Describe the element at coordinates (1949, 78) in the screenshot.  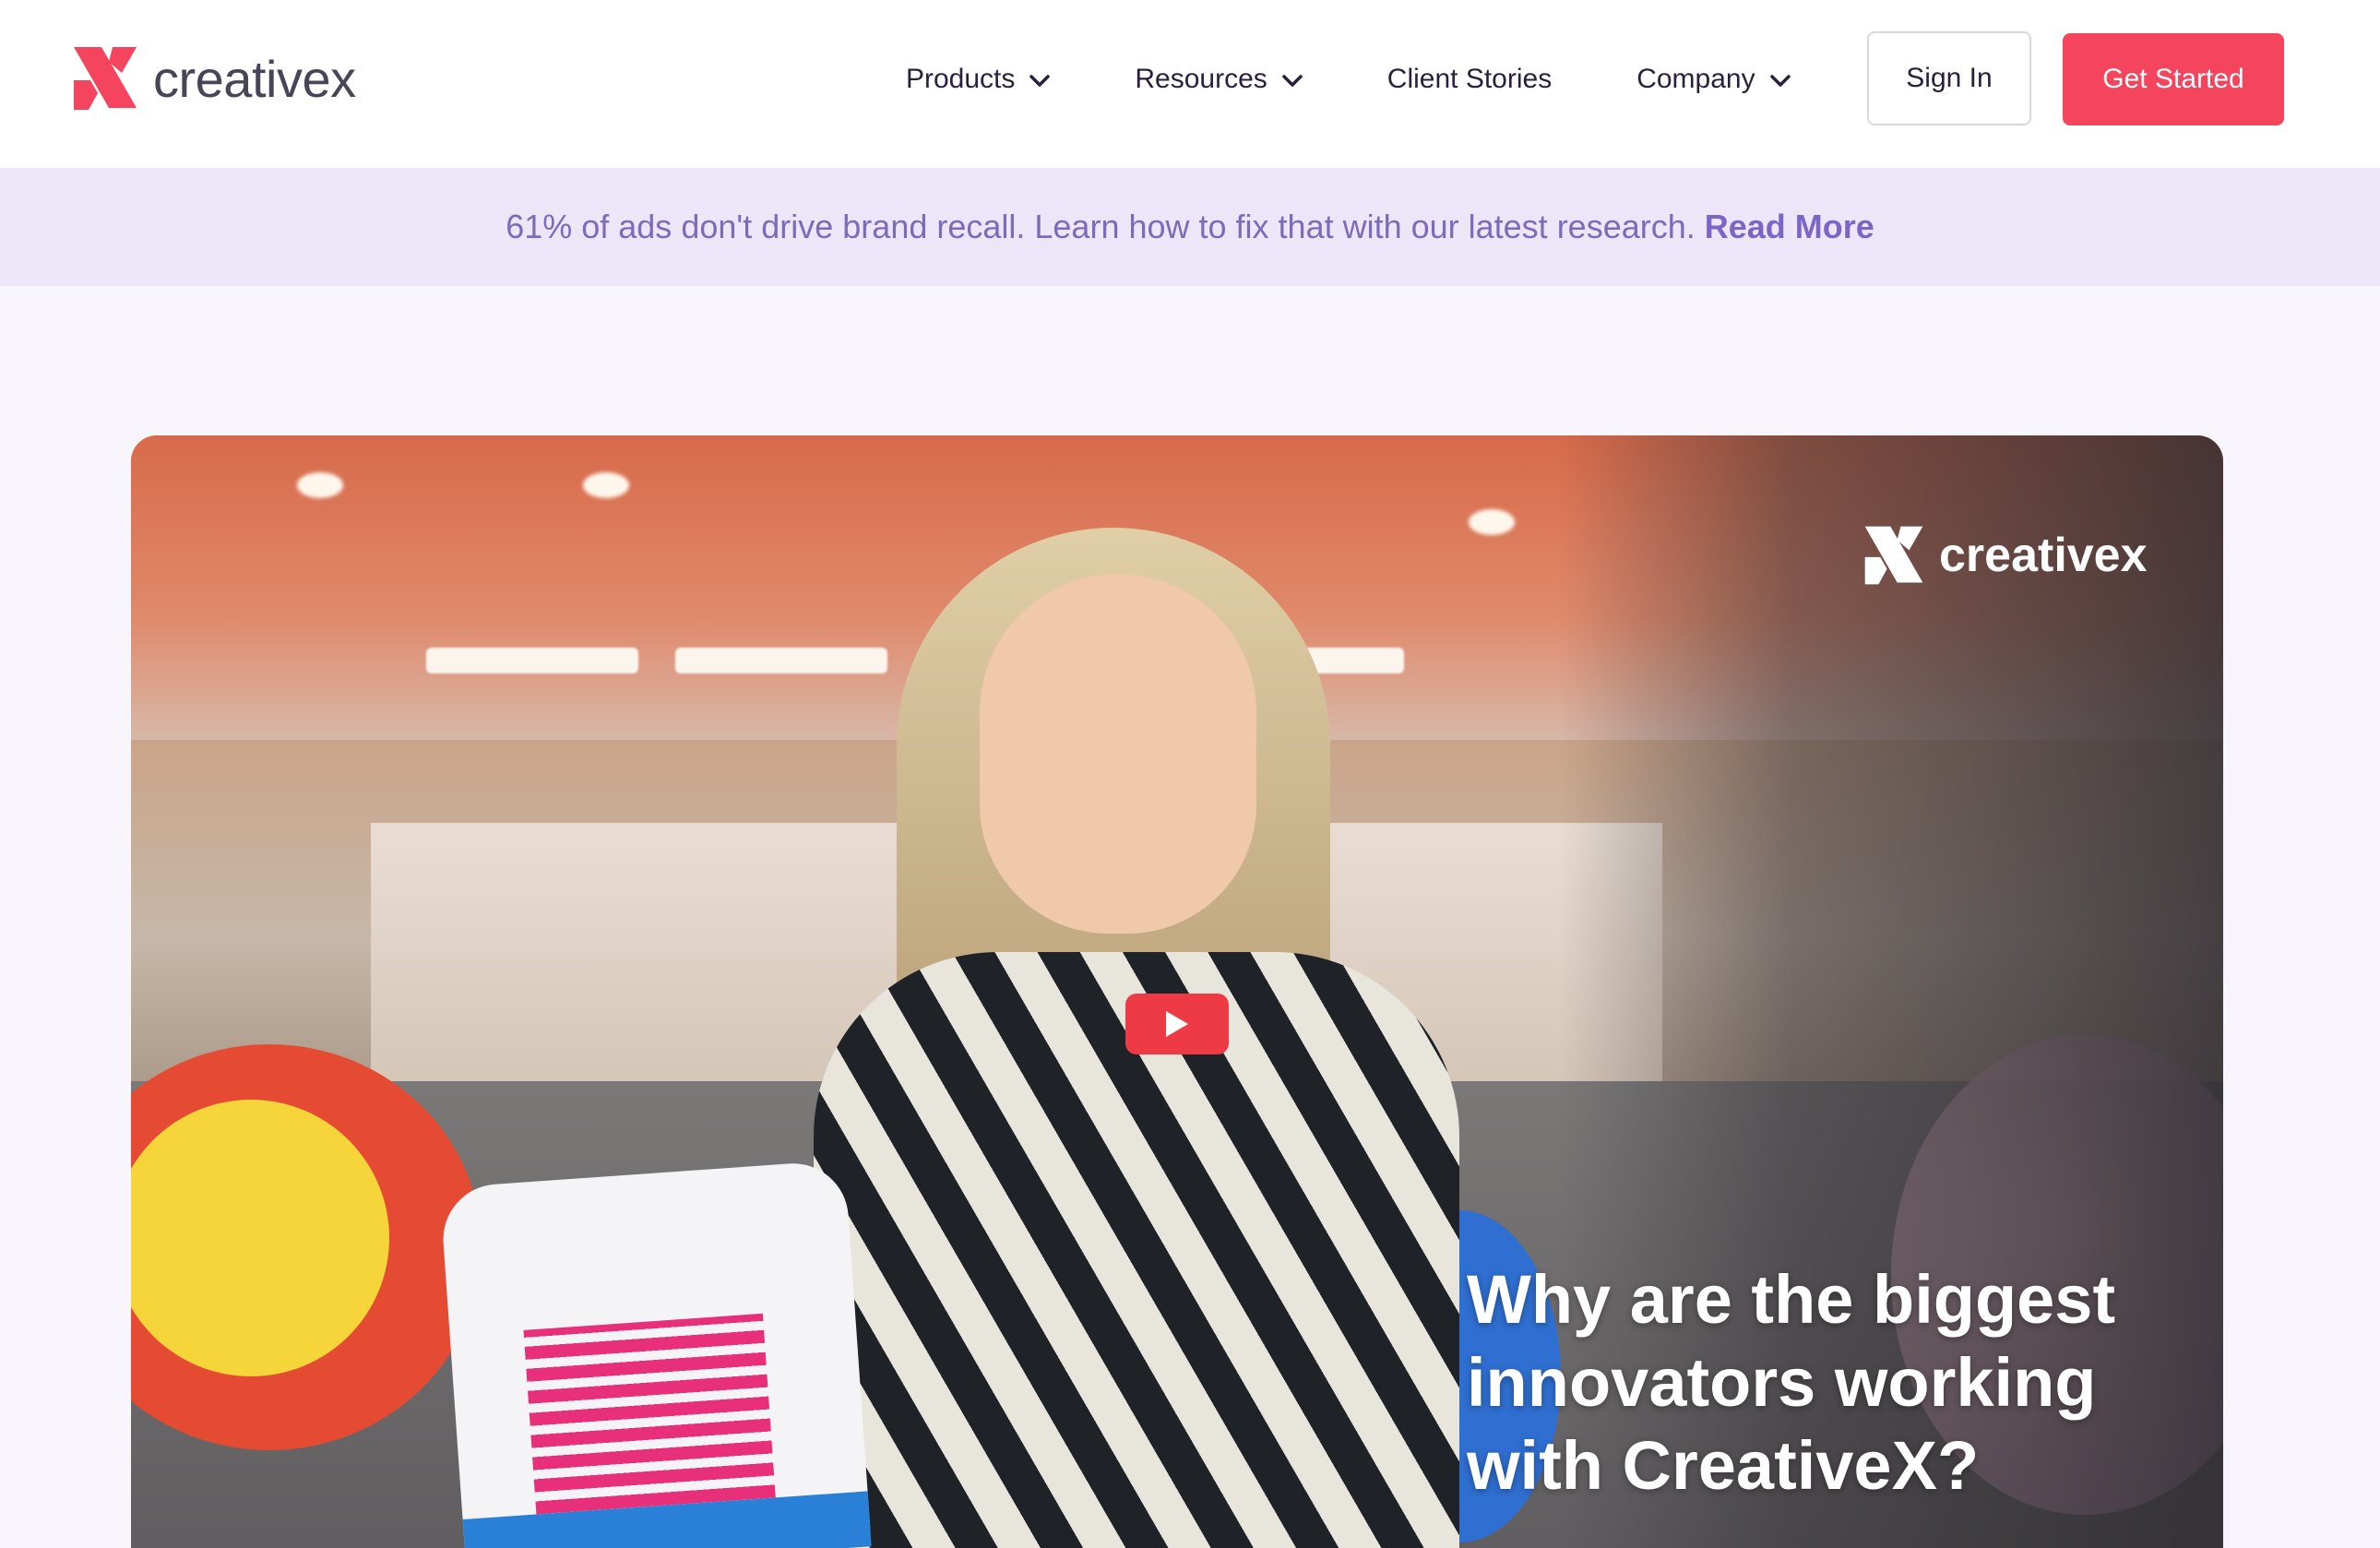
I see `sign-in-button: Sign In` at that location.